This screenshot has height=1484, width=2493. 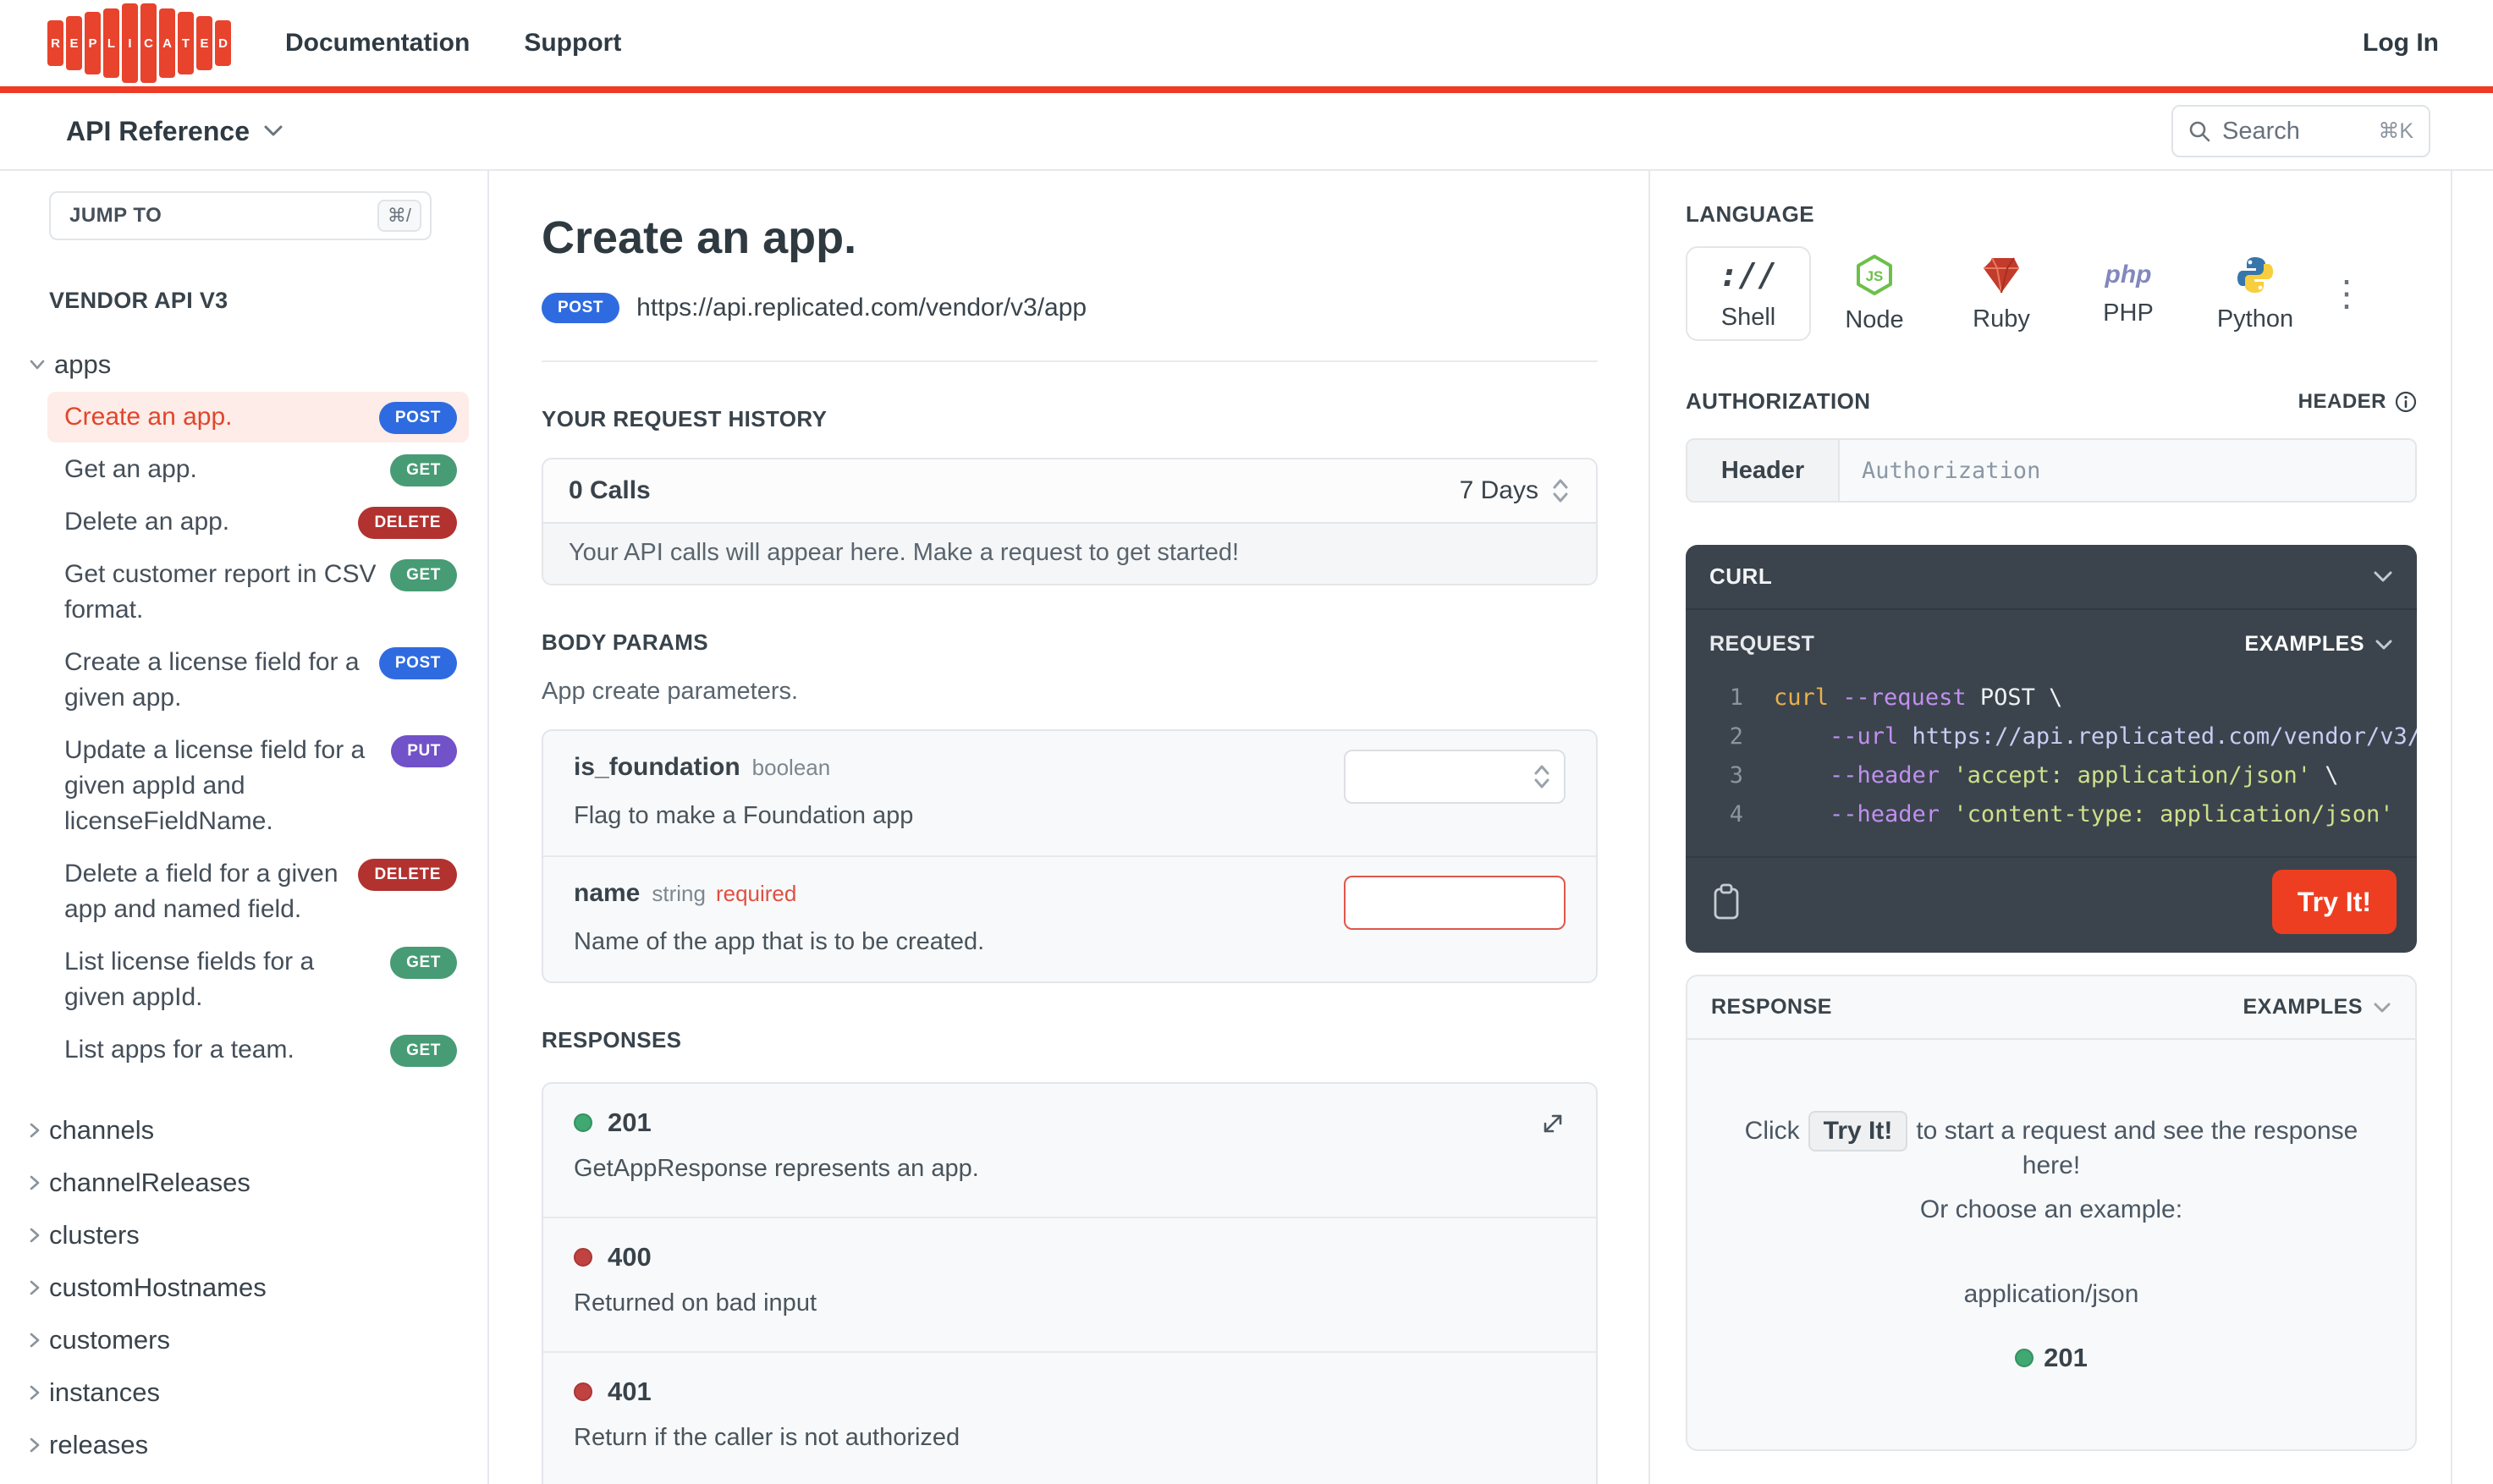 I want to click on param-name: is_foundation, so click(x=657, y=767).